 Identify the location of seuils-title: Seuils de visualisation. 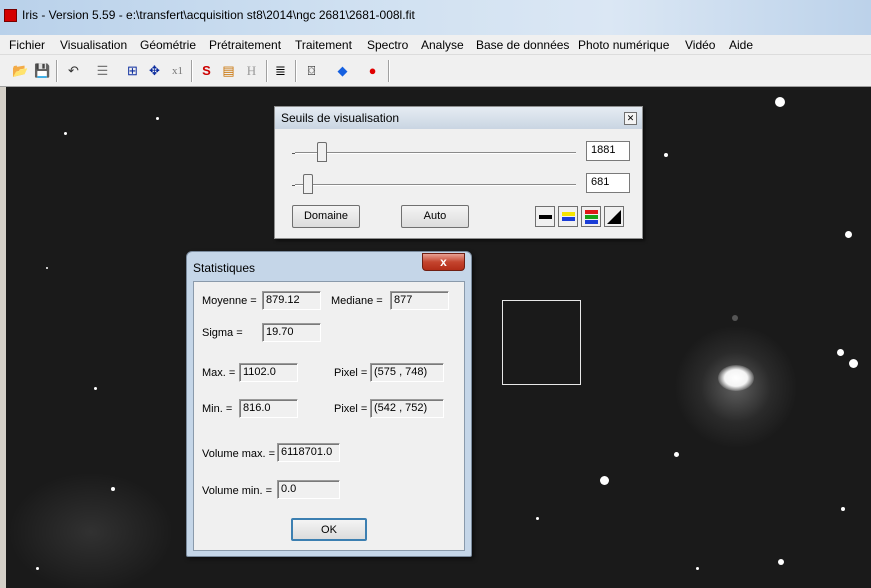
(340, 118).